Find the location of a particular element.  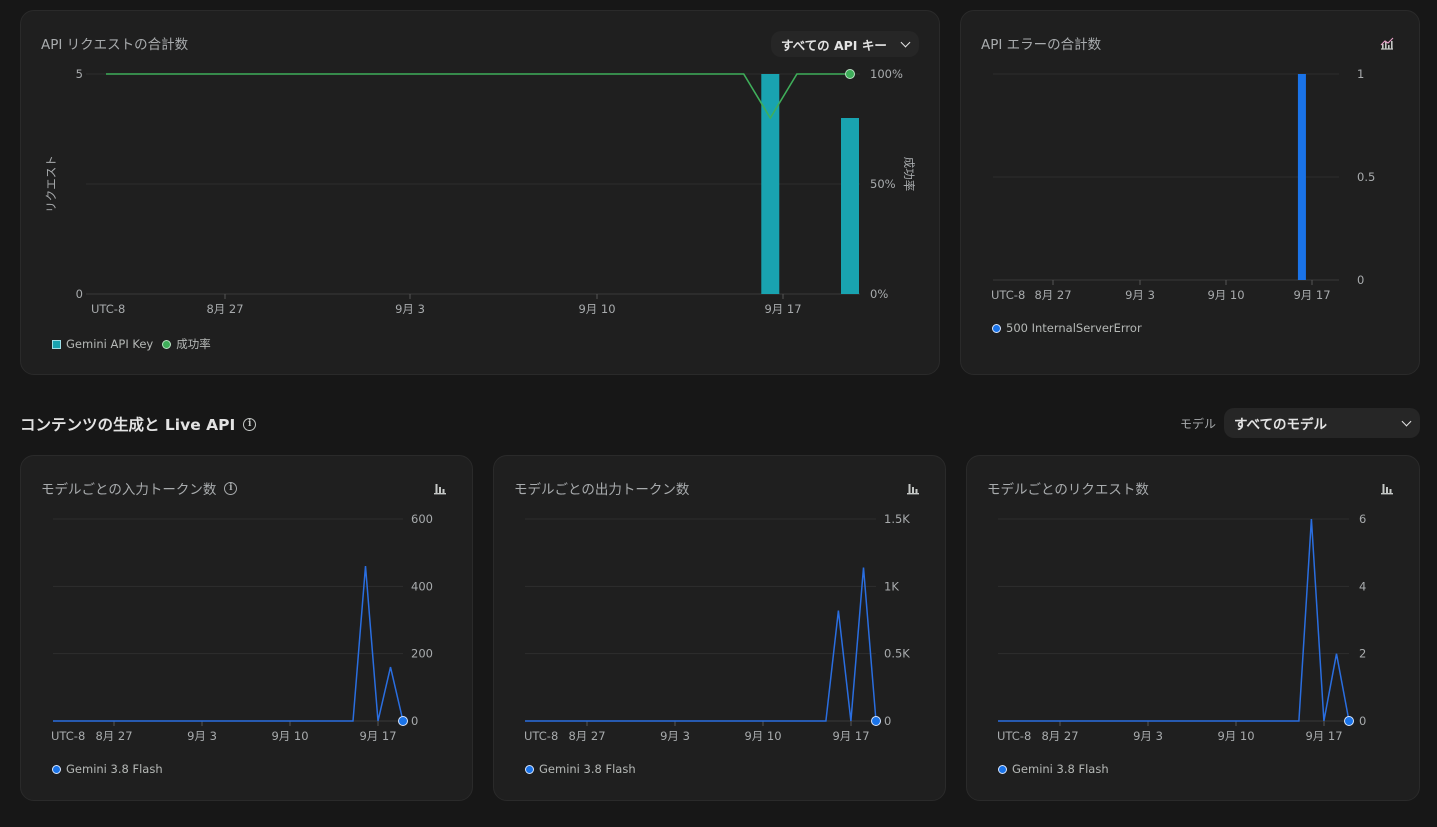

model-requests-chart: 0 2 4 6 UTC-8 8月 27 9月 3 9月 10 9月 17 is located at coordinates (1181, 627).